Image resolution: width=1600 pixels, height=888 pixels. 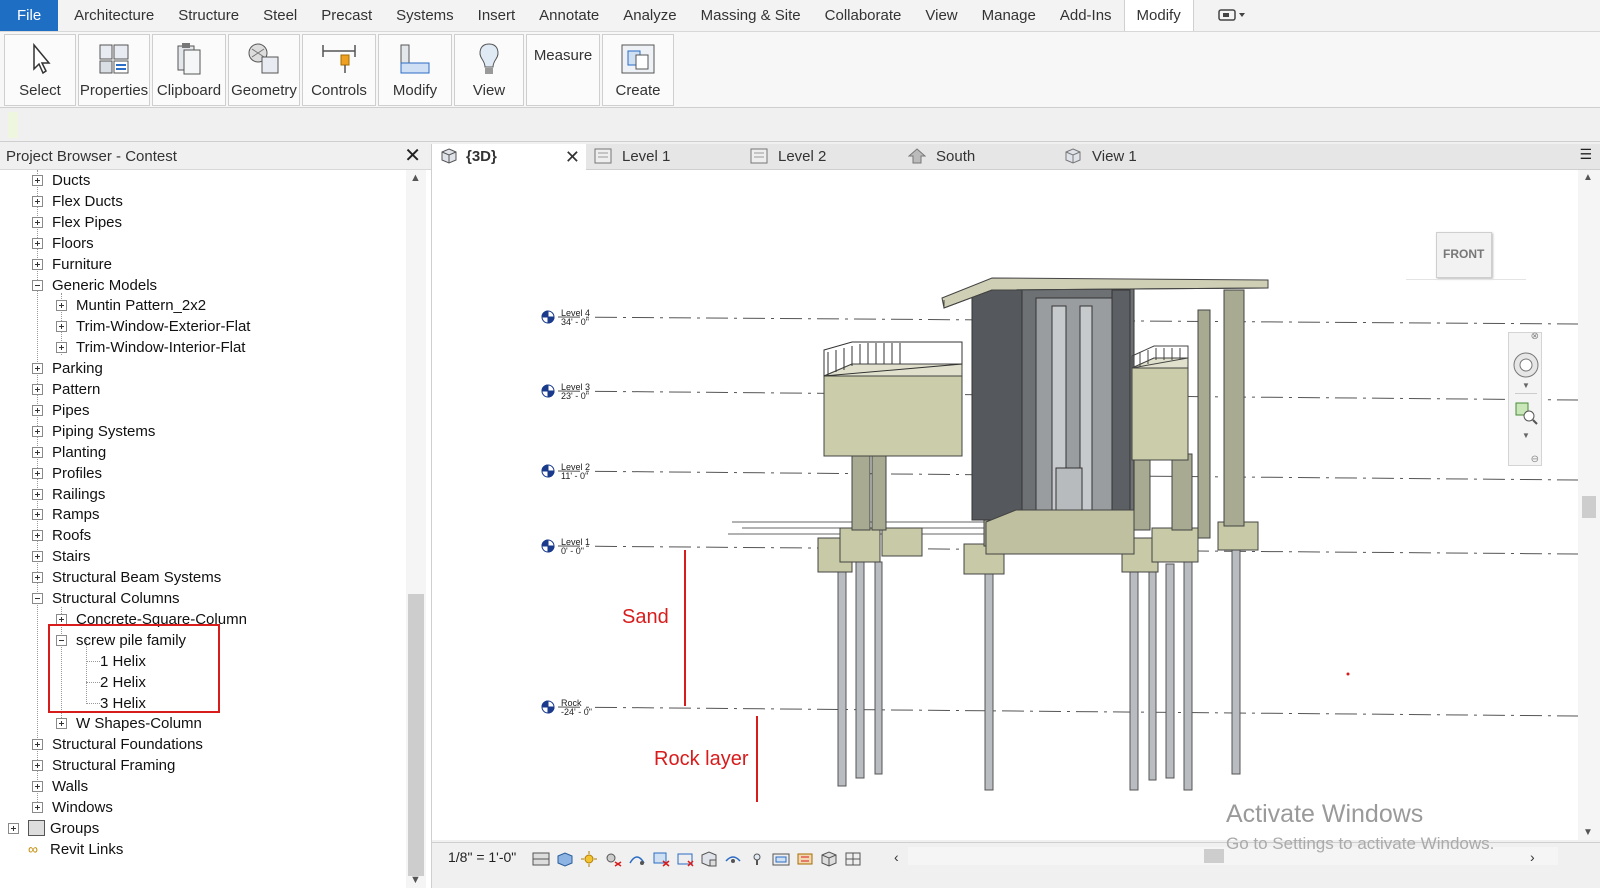 I want to click on options-bar-grip, so click(x=13, y=125).